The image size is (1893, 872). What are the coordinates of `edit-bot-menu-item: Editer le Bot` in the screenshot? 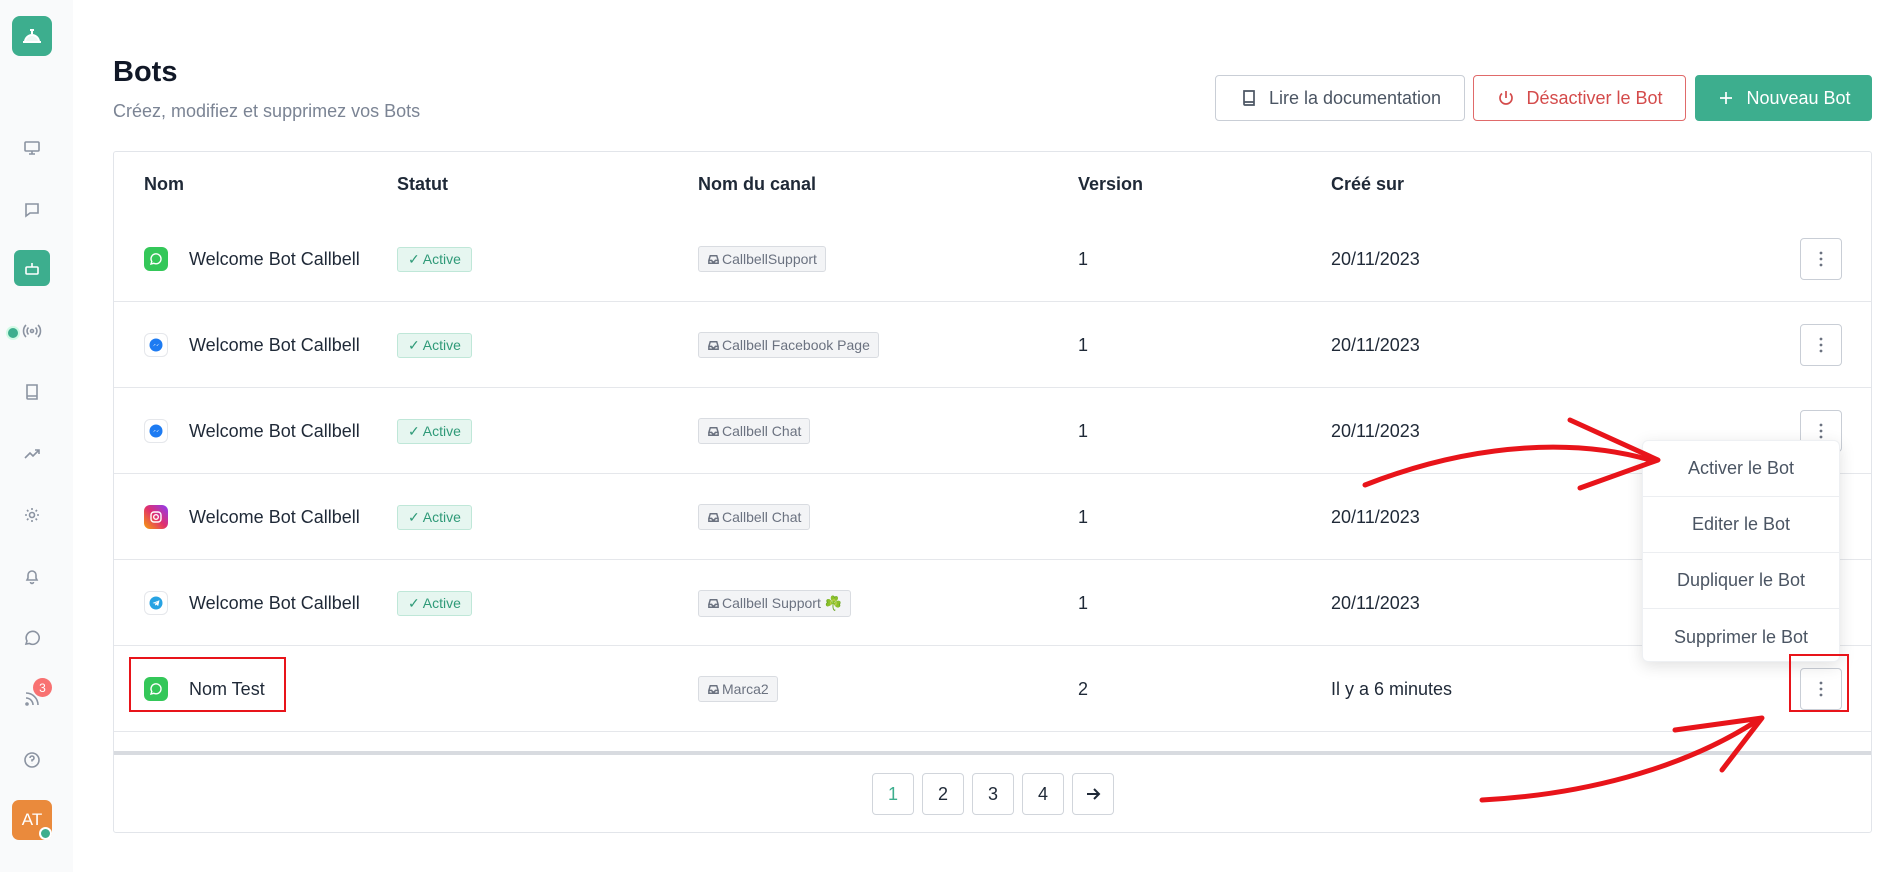 It's located at (1741, 525).